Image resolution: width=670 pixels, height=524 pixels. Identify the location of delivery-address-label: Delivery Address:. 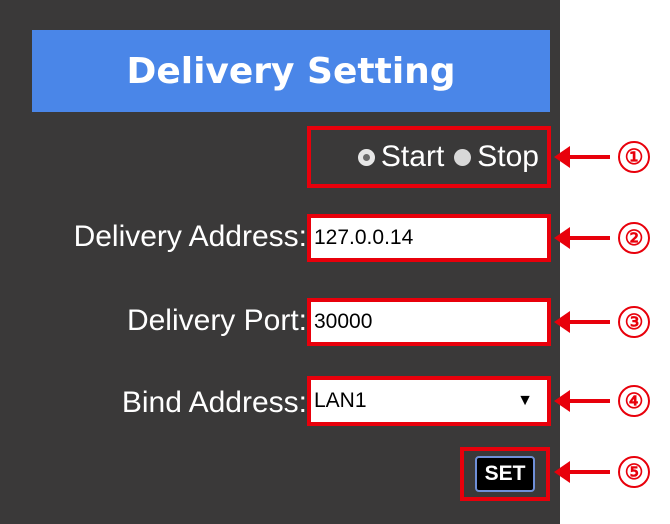
(190, 236).